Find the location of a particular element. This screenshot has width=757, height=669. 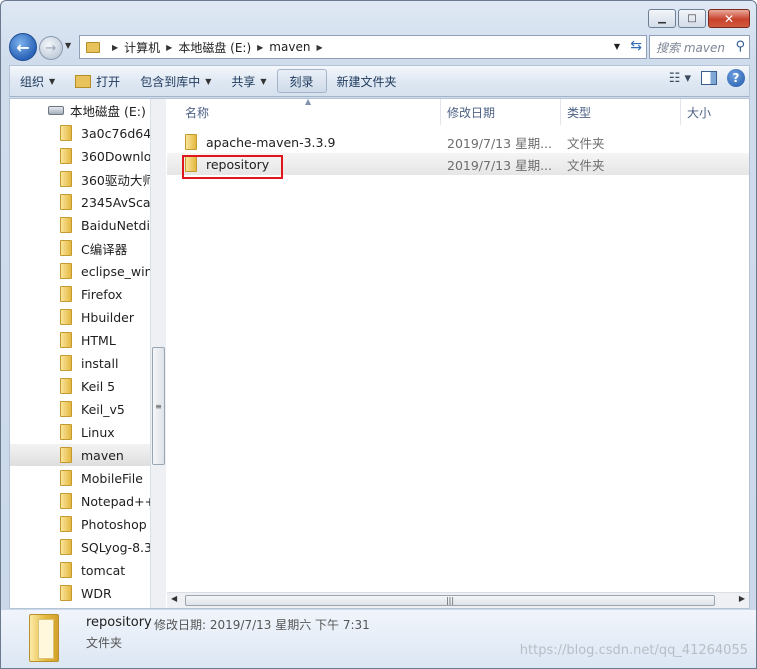

nav-item-label: Firefox is located at coordinates (102, 294).